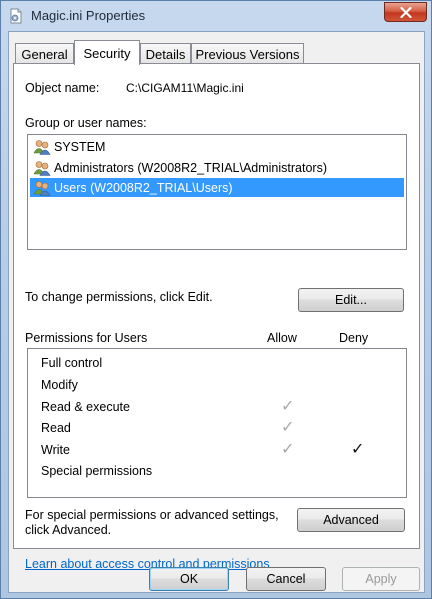  I want to click on tab-previous-versions: Previous Versions, so click(247, 53).